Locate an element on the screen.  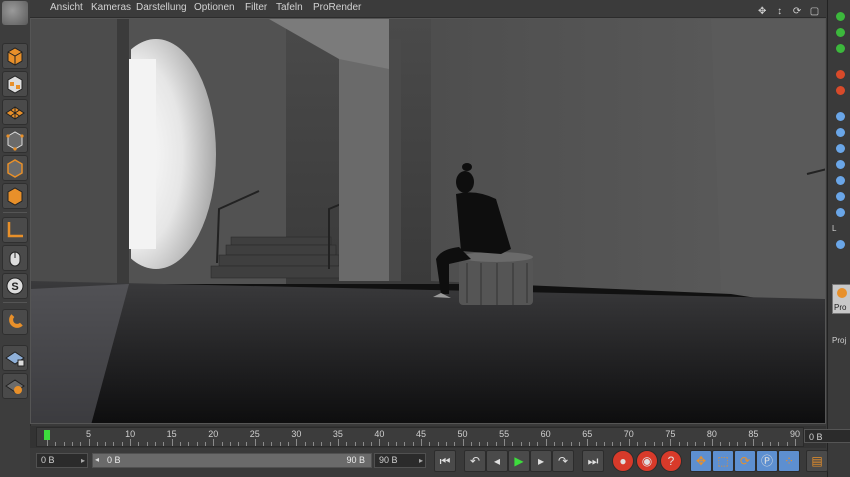
timeline-ruler: 051015202530354045505560657075808590 is located at coordinates (420, 437).